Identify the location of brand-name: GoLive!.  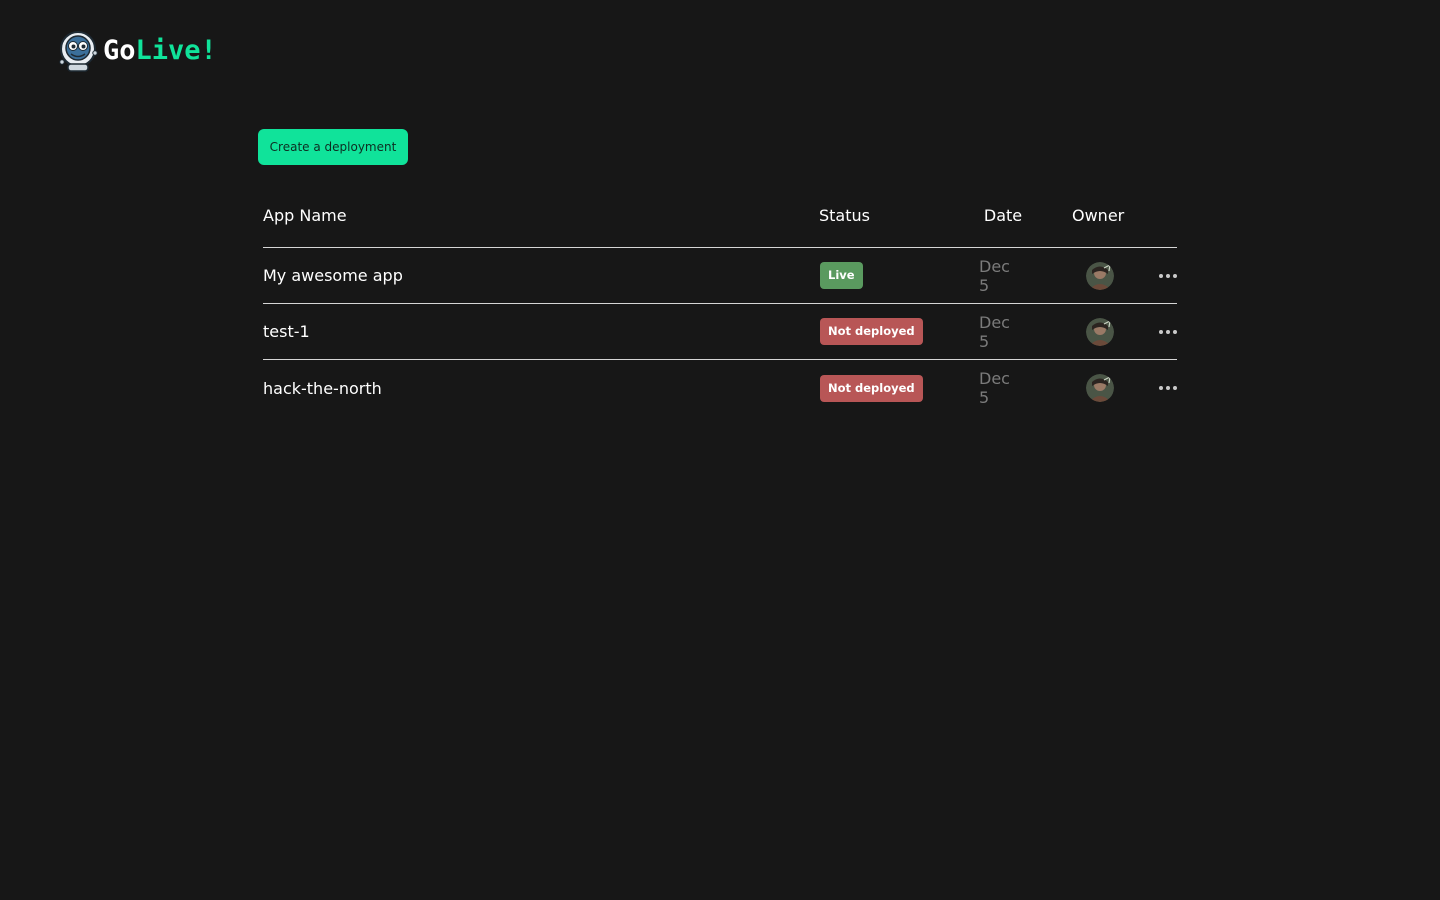
(160, 51).